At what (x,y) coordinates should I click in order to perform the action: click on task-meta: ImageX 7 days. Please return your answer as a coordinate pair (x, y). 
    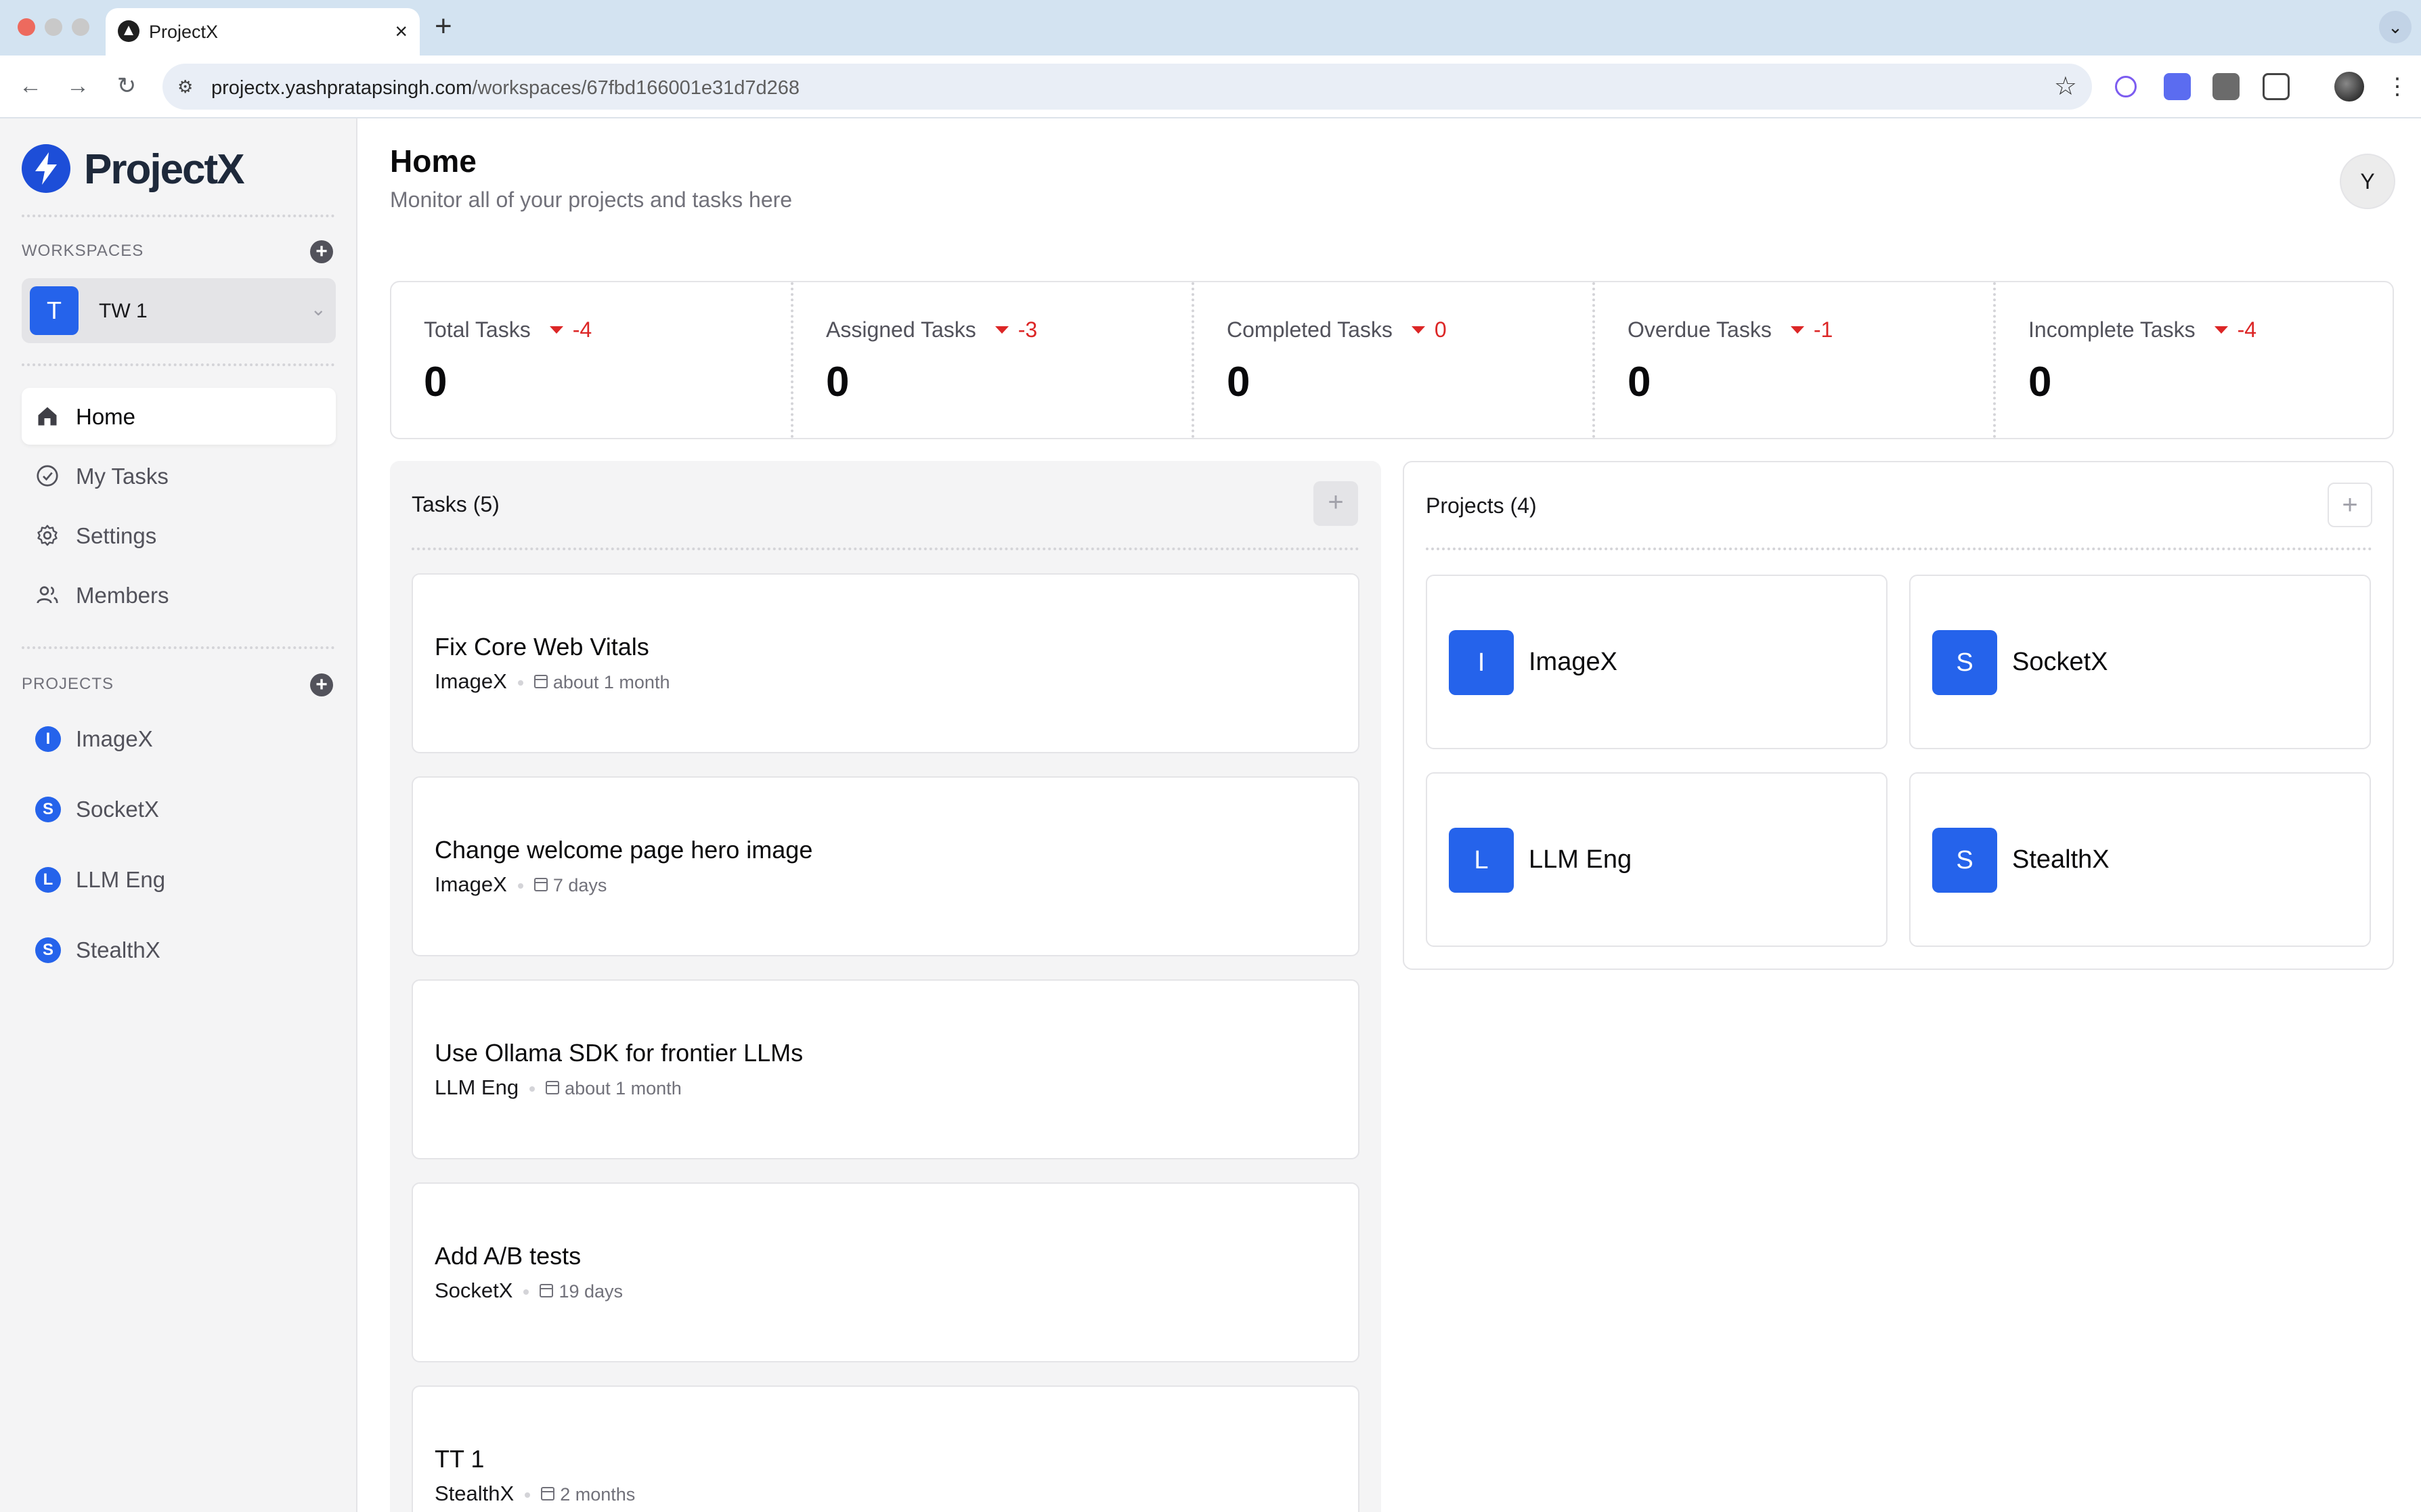
    Looking at the image, I should click on (521, 884).